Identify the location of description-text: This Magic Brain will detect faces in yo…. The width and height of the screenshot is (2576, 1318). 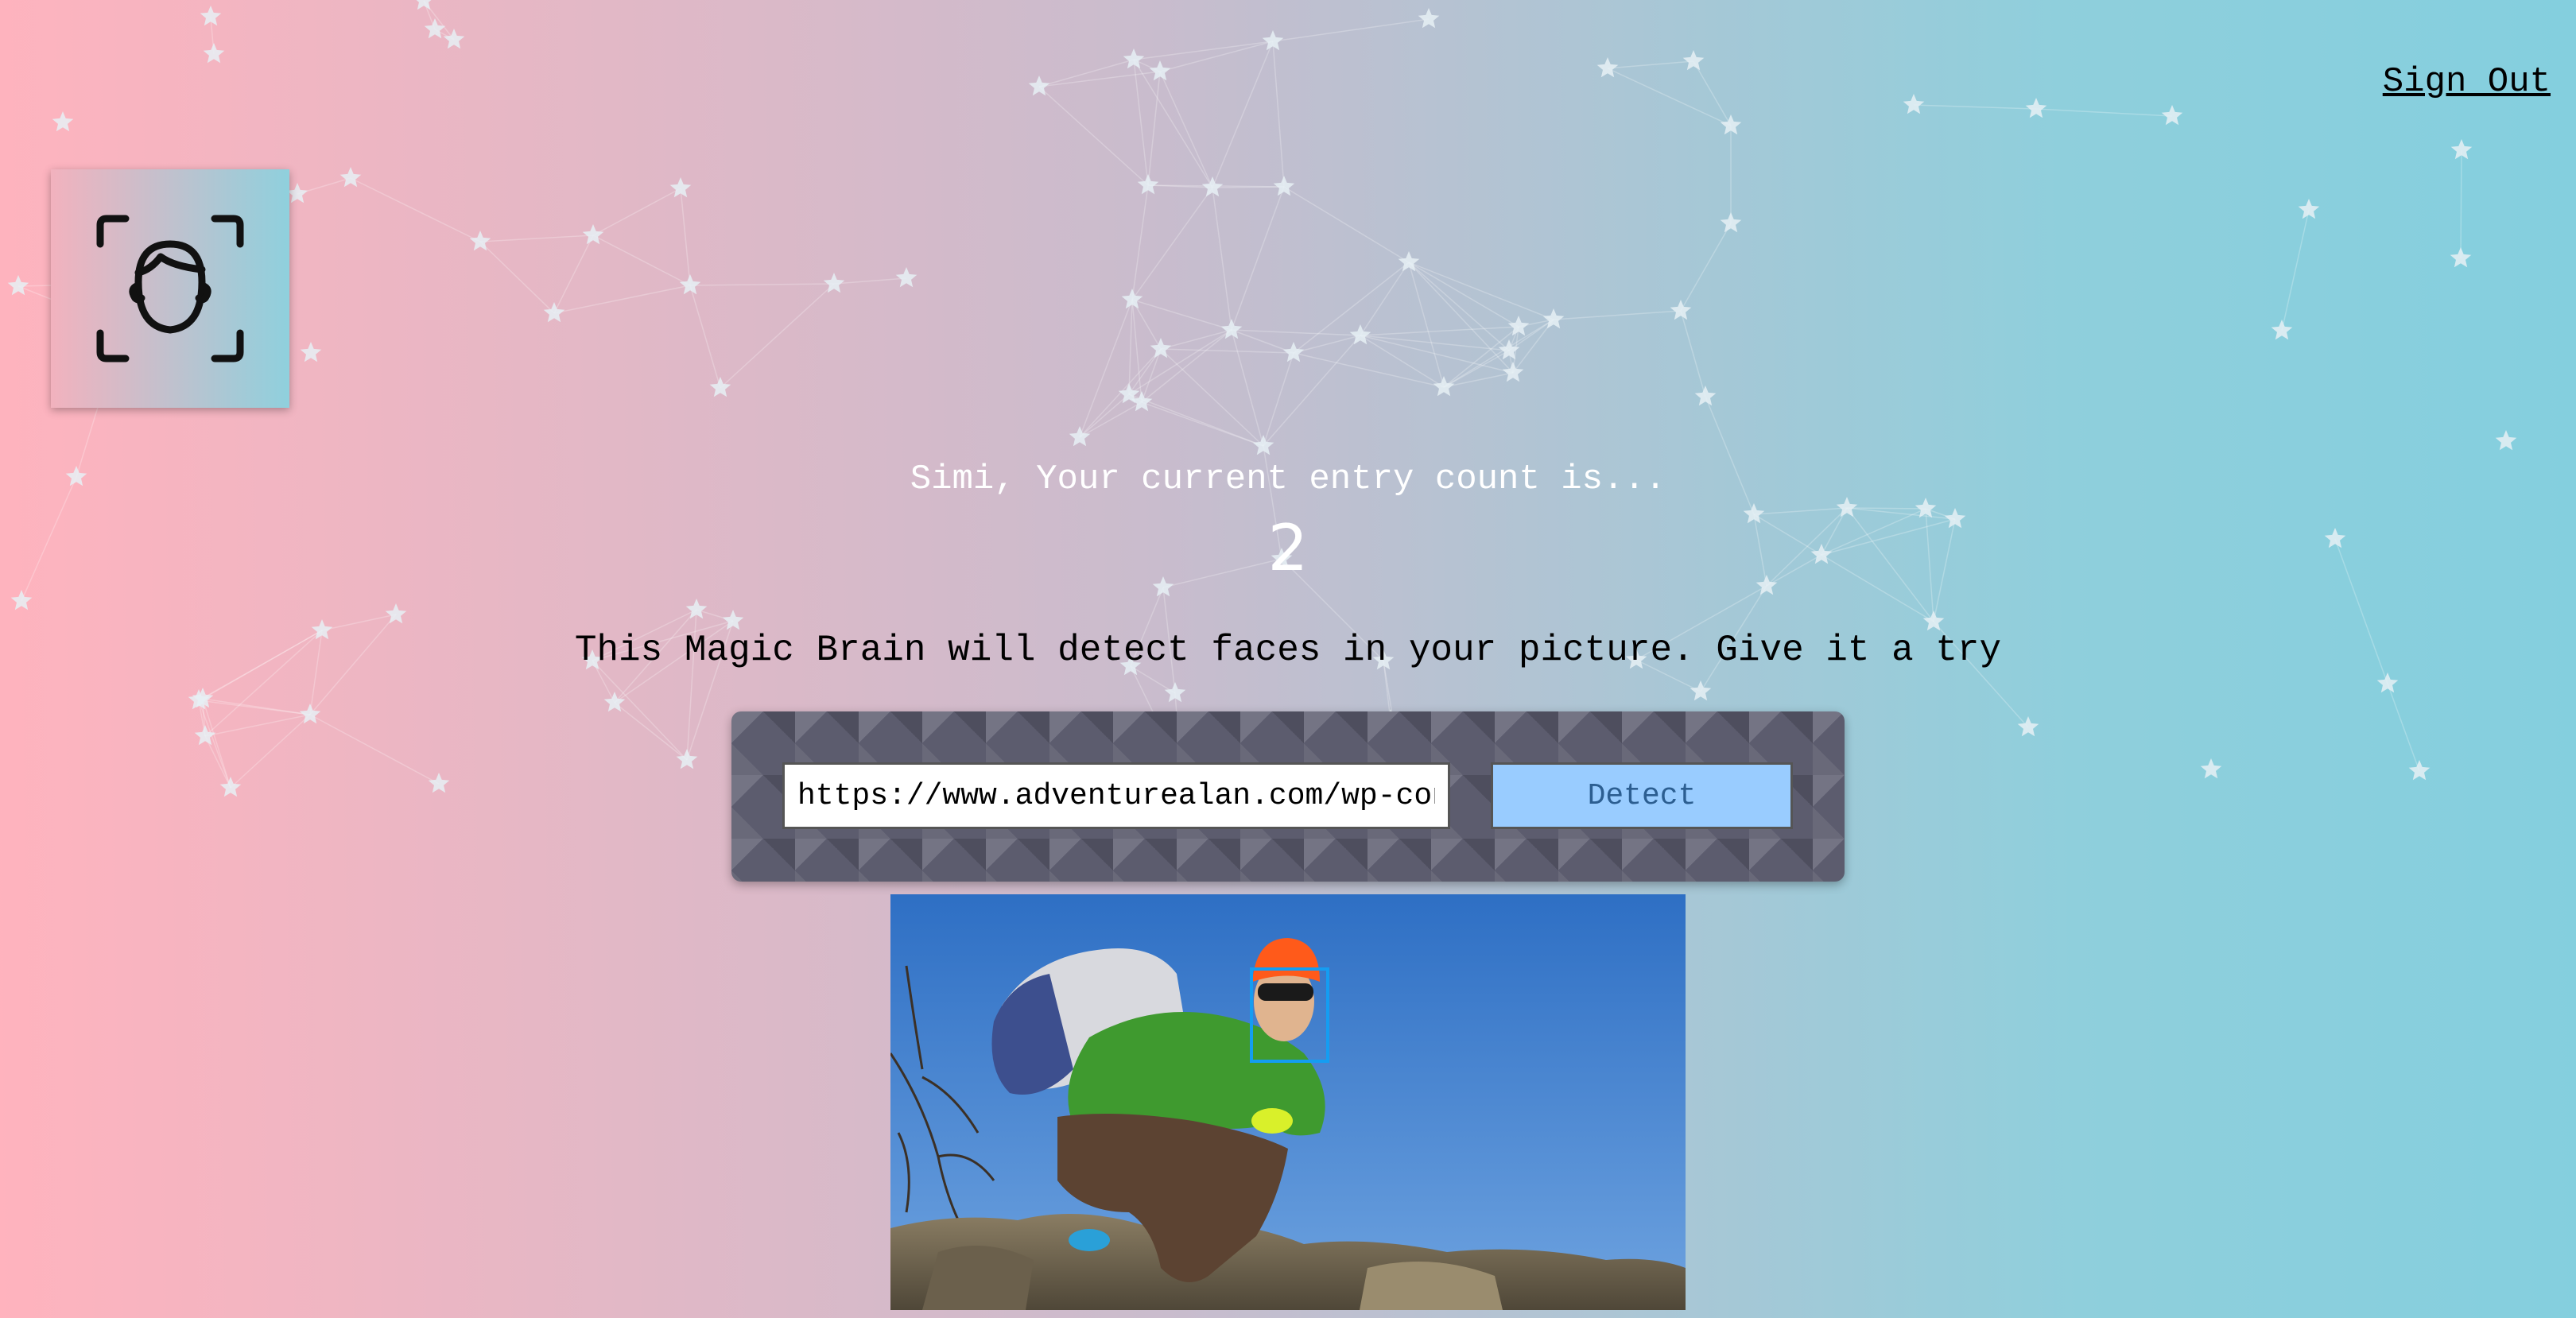
(1288, 650).